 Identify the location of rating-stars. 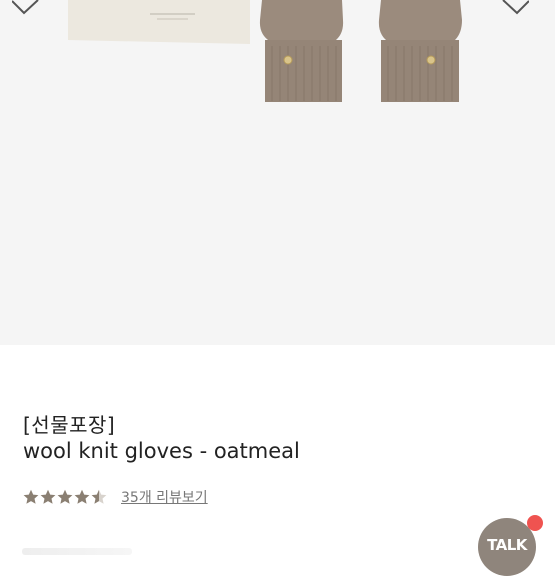
(65, 497).